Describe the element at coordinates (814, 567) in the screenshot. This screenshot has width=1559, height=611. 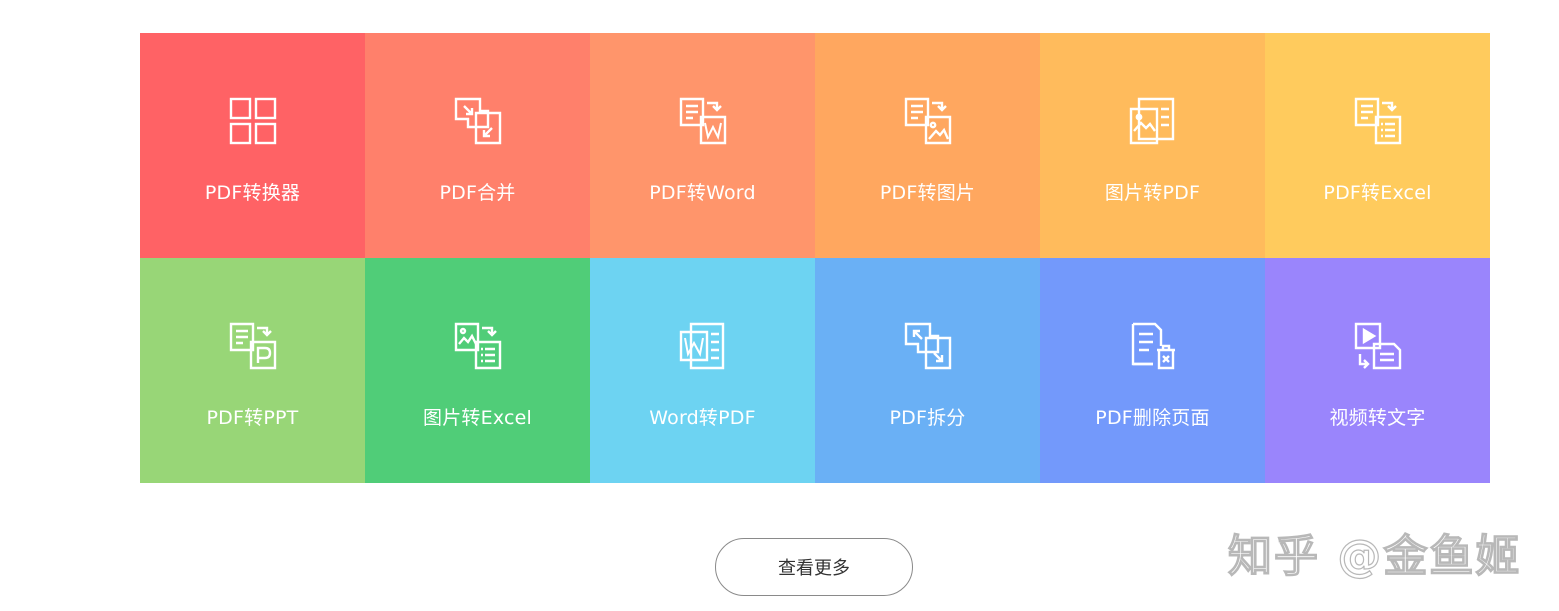
I see `view-more-button: 查看更多` at that location.